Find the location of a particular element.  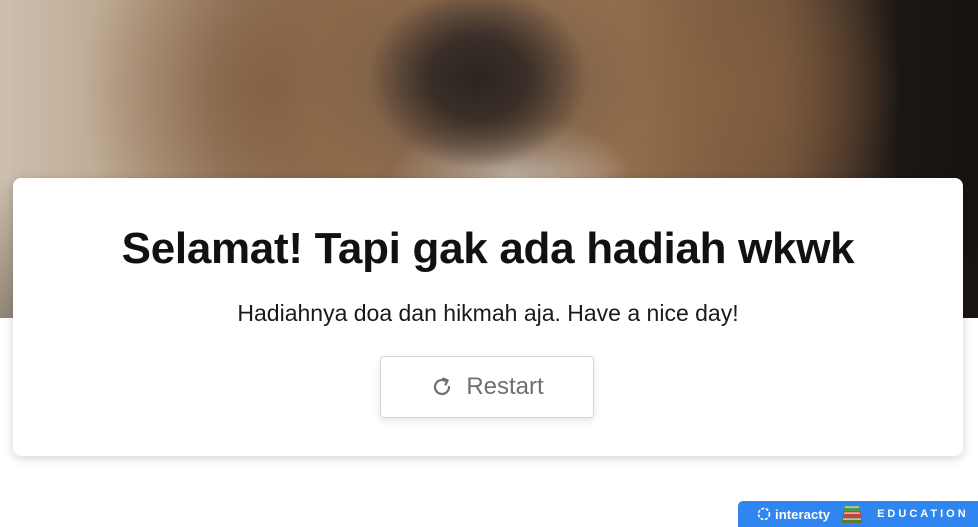

badge-category: EDUCATION is located at coordinates (923, 514).